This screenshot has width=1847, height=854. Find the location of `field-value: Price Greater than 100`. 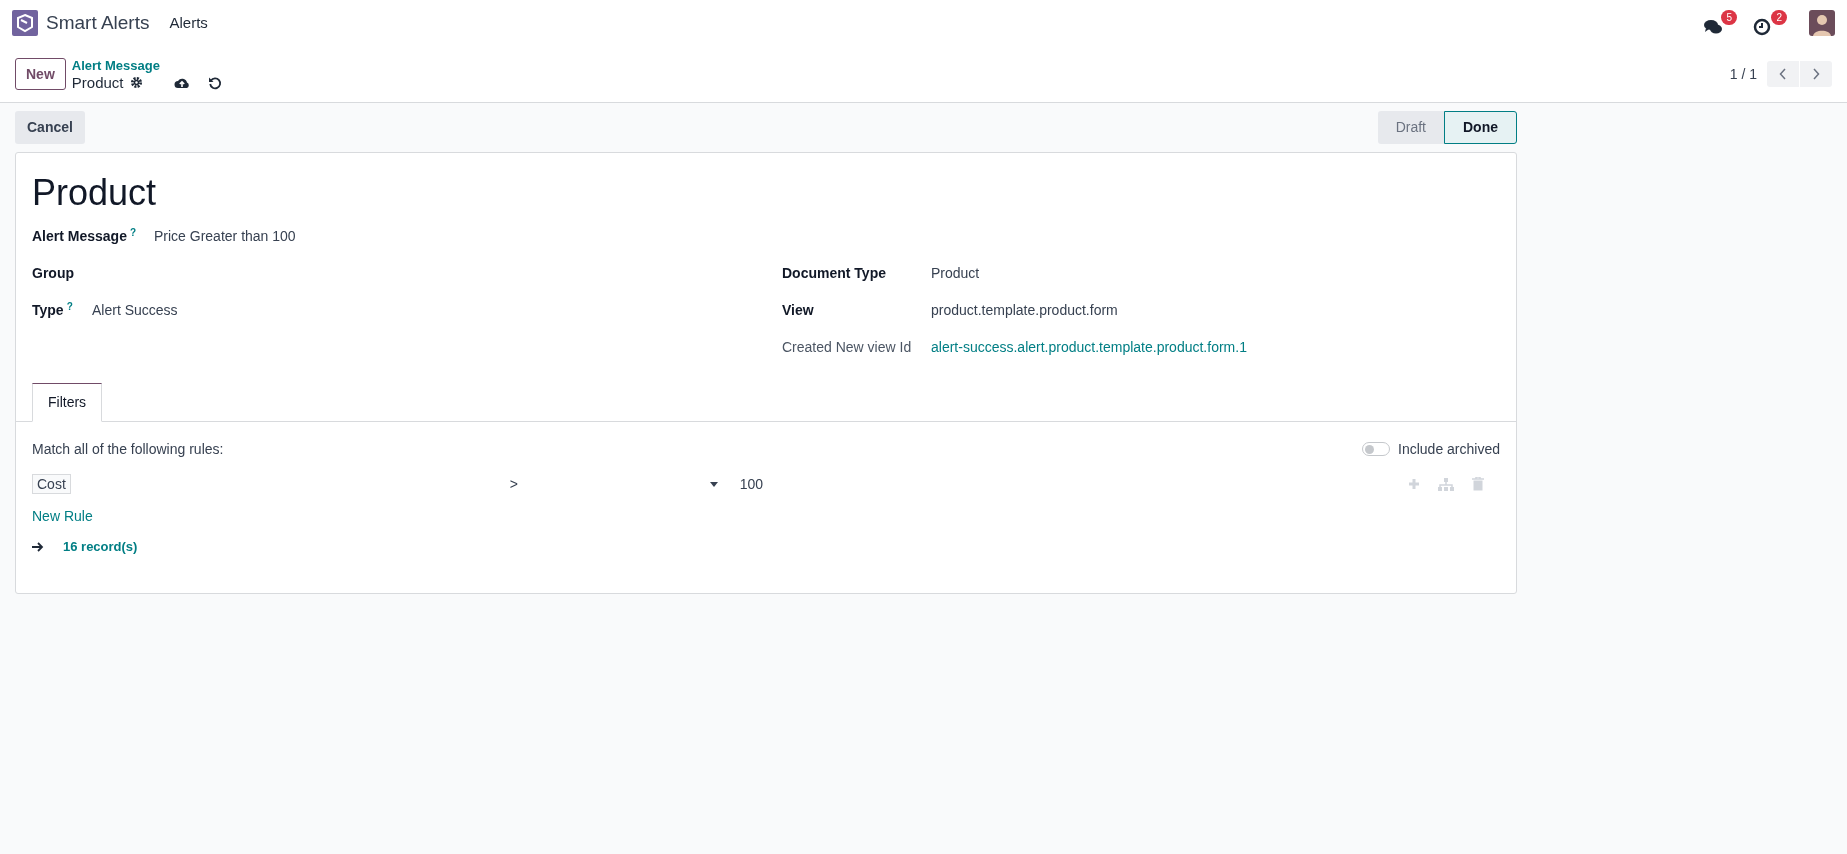

field-value: Price Greater than 100 is located at coordinates (225, 236).